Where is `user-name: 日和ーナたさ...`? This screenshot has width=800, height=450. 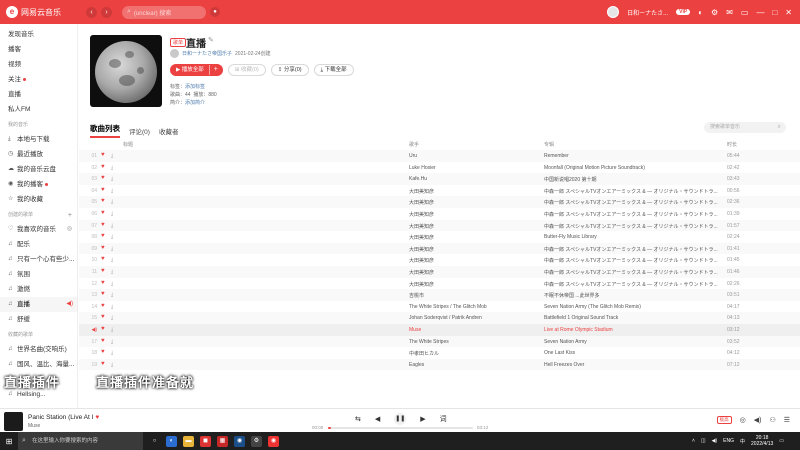 user-name: 日和ーナたさ... is located at coordinates (647, 12).